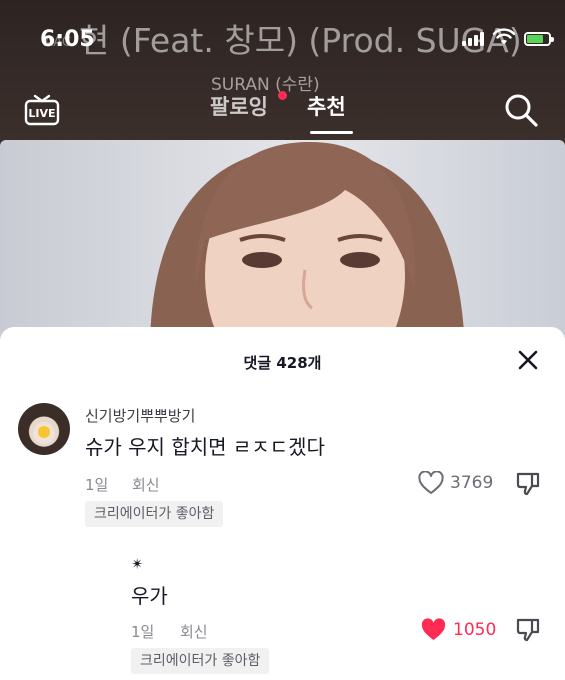 The width and height of the screenshot is (565, 680). I want to click on like-count: 3769, so click(472, 483).